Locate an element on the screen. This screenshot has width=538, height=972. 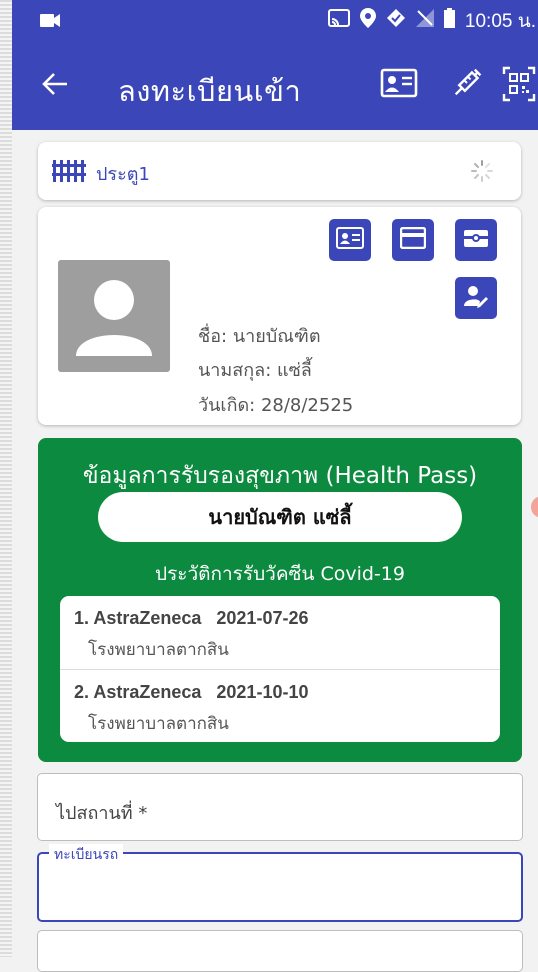
credit-card-icon is located at coordinates (413, 240).